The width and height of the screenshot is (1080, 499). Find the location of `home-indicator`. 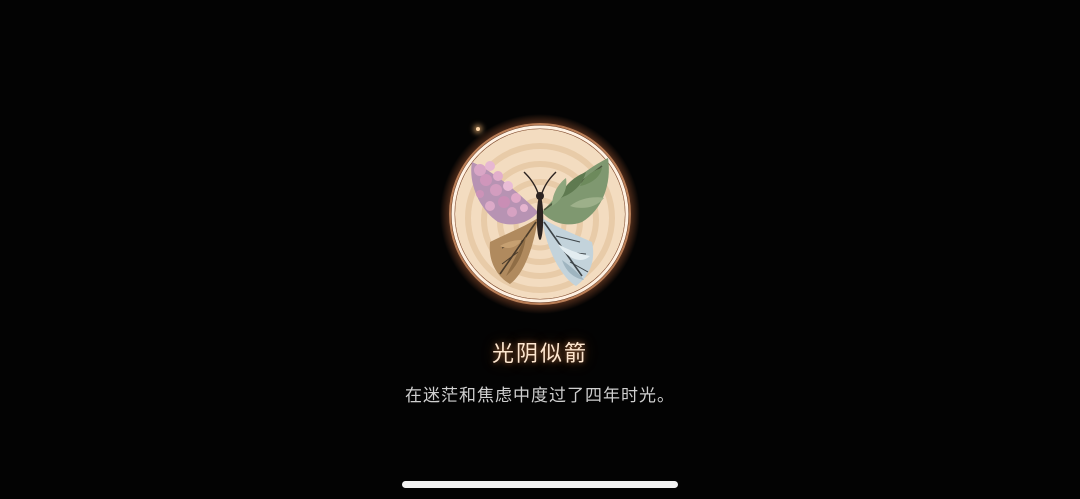

home-indicator is located at coordinates (540, 484).